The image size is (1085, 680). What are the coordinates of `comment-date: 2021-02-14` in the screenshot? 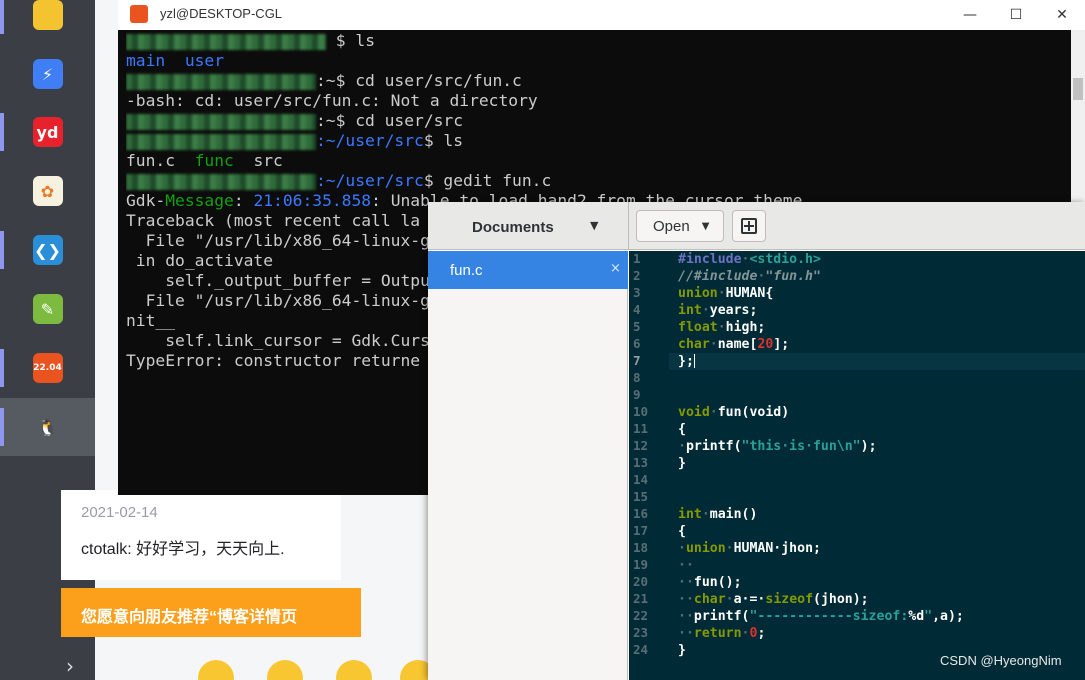 It's located at (119, 512).